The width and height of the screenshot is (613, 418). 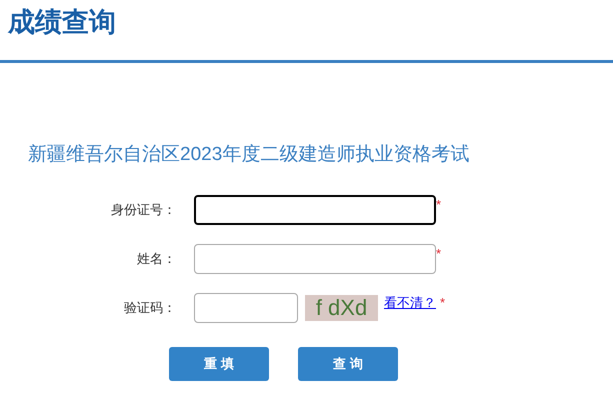 I want to click on field-label: 验证码：, so click(x=150, y=308).